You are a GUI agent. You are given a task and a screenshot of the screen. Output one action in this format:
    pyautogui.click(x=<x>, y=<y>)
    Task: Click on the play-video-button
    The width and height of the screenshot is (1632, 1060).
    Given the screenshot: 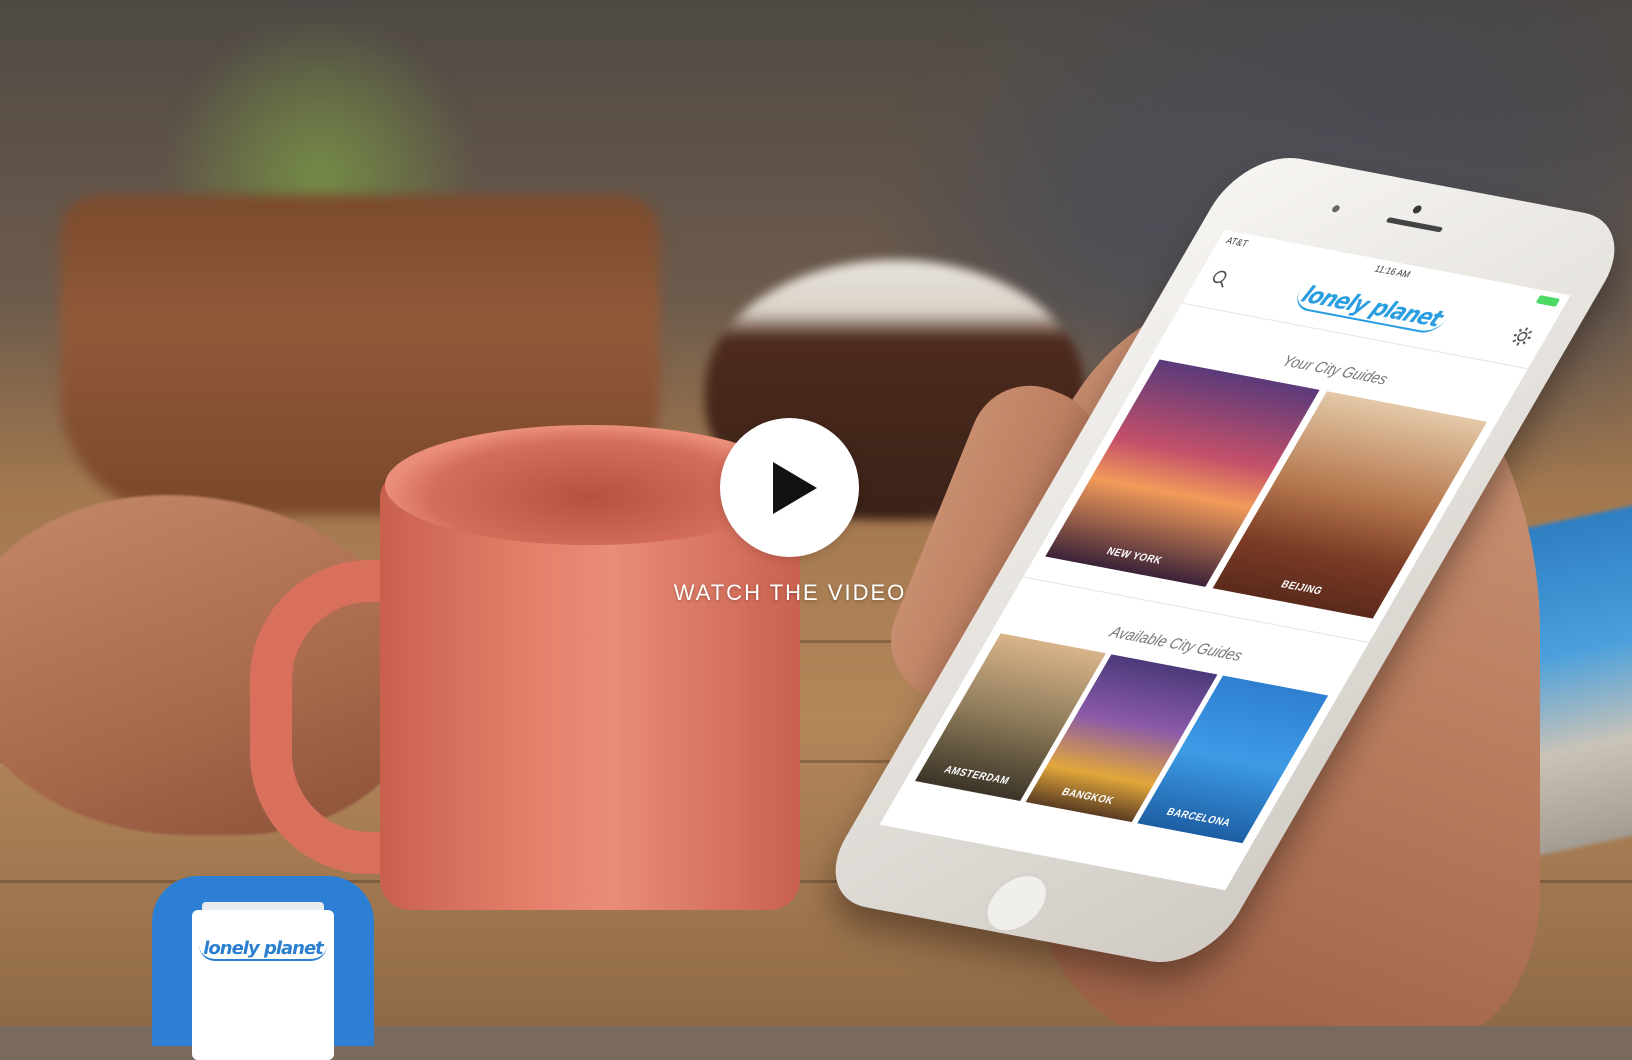 What is the action you would take?
    pyautogui.click(x=789, y=487)
    